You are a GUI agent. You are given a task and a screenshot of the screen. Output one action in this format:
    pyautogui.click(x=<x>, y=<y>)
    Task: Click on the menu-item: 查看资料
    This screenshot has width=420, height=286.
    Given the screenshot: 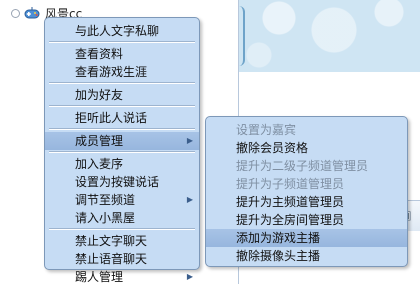 What is the action you would take?
    pyautogui.click(x=122, y=54)
    